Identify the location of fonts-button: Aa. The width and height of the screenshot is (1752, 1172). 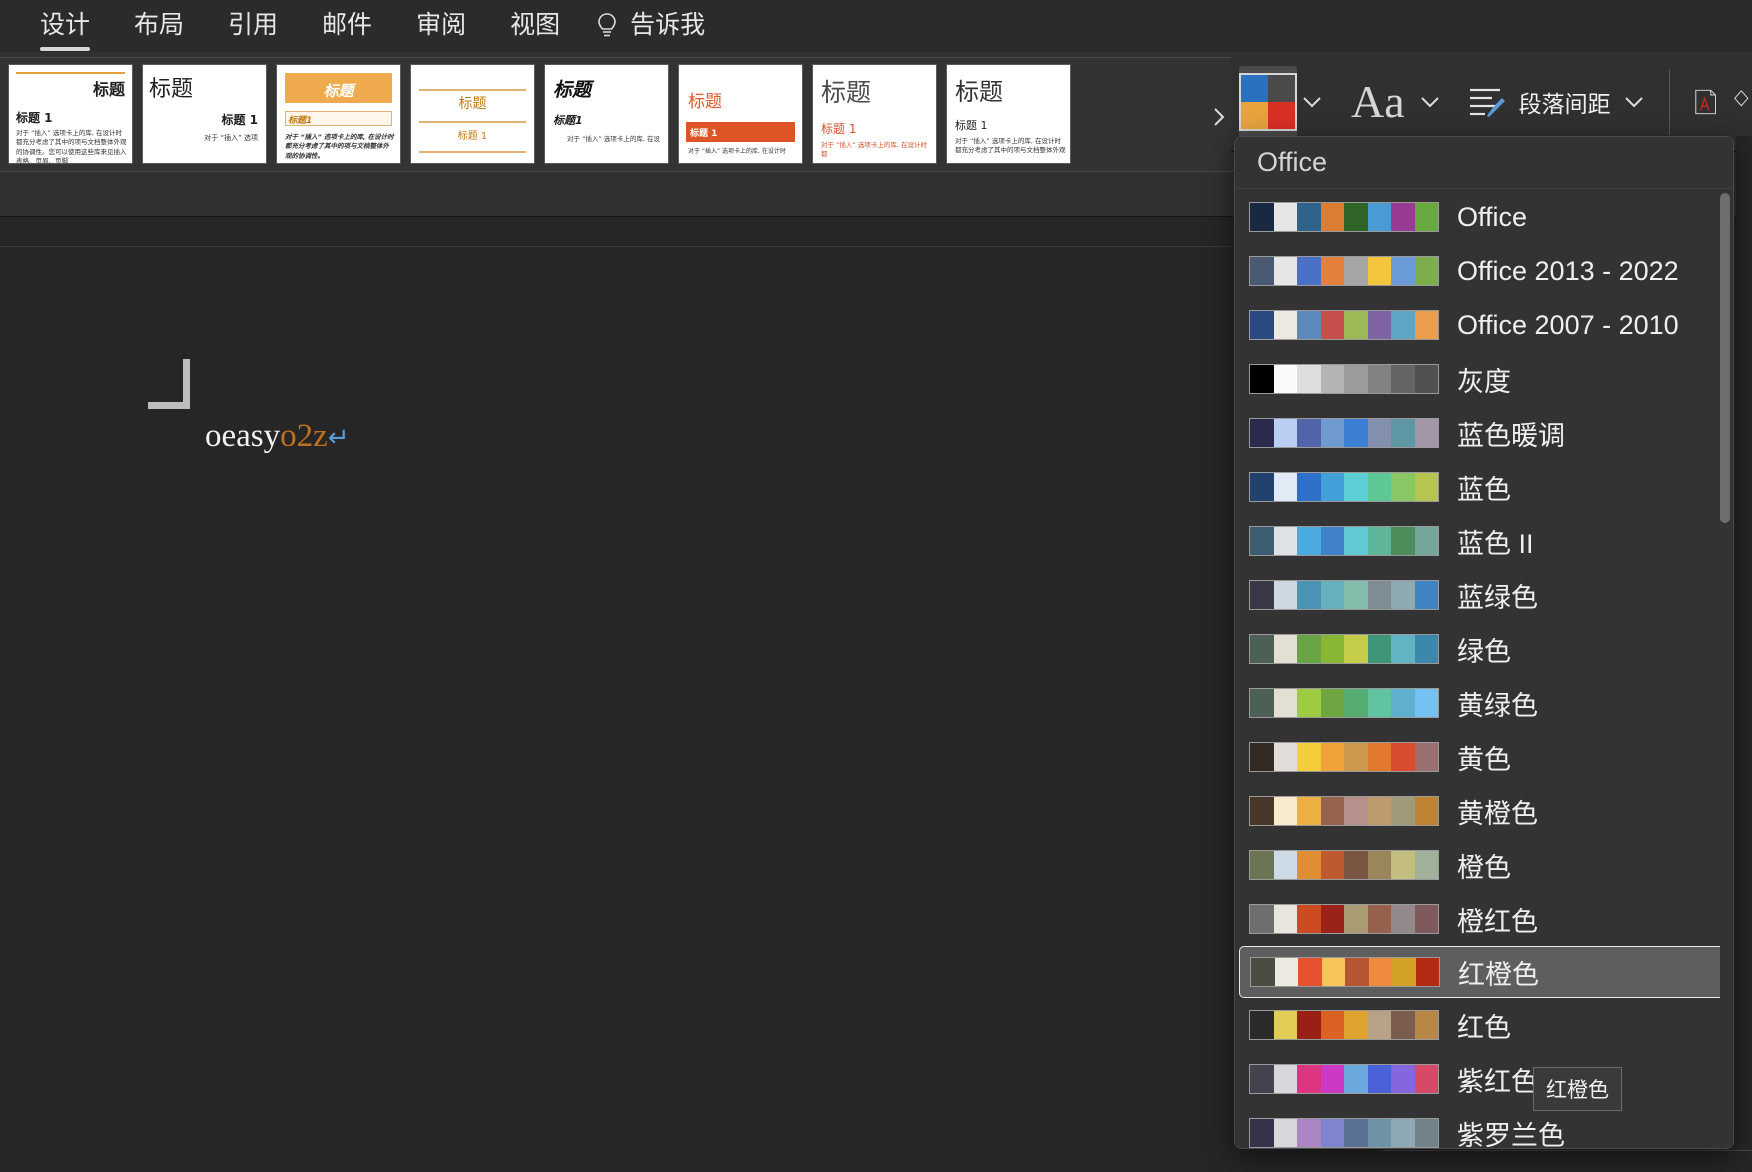
(1378, 101).